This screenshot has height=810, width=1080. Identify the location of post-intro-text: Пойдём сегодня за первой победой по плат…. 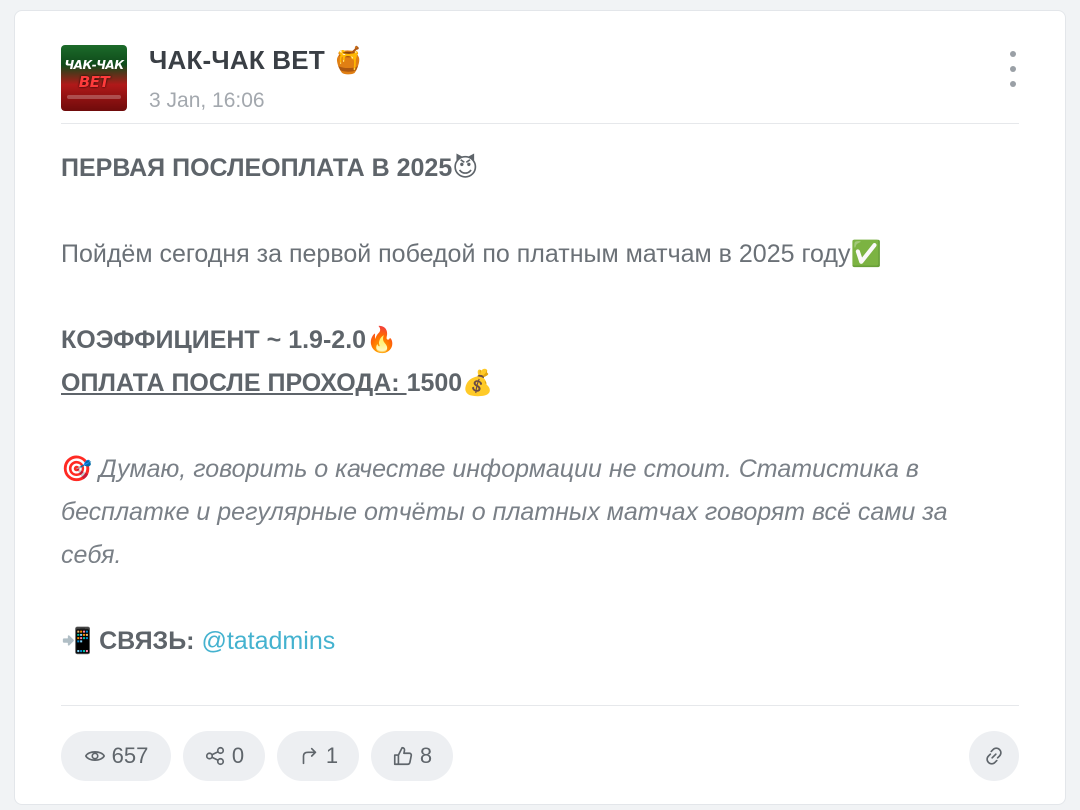
(456, 254).